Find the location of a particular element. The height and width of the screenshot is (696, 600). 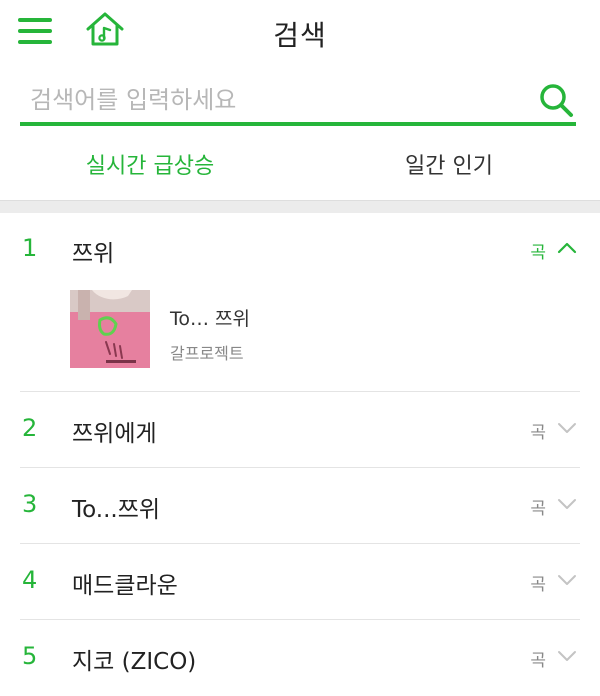

keyword-label: To...쯔위 is located at coordinates (116, 510).